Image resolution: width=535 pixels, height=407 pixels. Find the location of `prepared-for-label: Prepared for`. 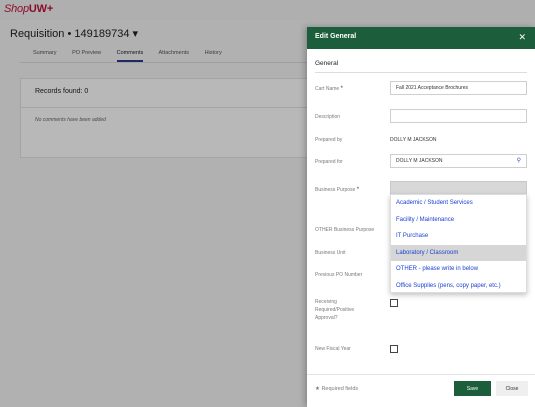

prepared-for-label: Prepared for is located at coordinates (329, 162).